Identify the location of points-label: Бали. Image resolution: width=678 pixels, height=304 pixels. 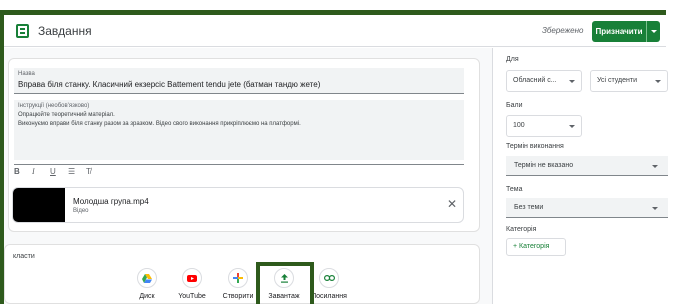
(514, 105).